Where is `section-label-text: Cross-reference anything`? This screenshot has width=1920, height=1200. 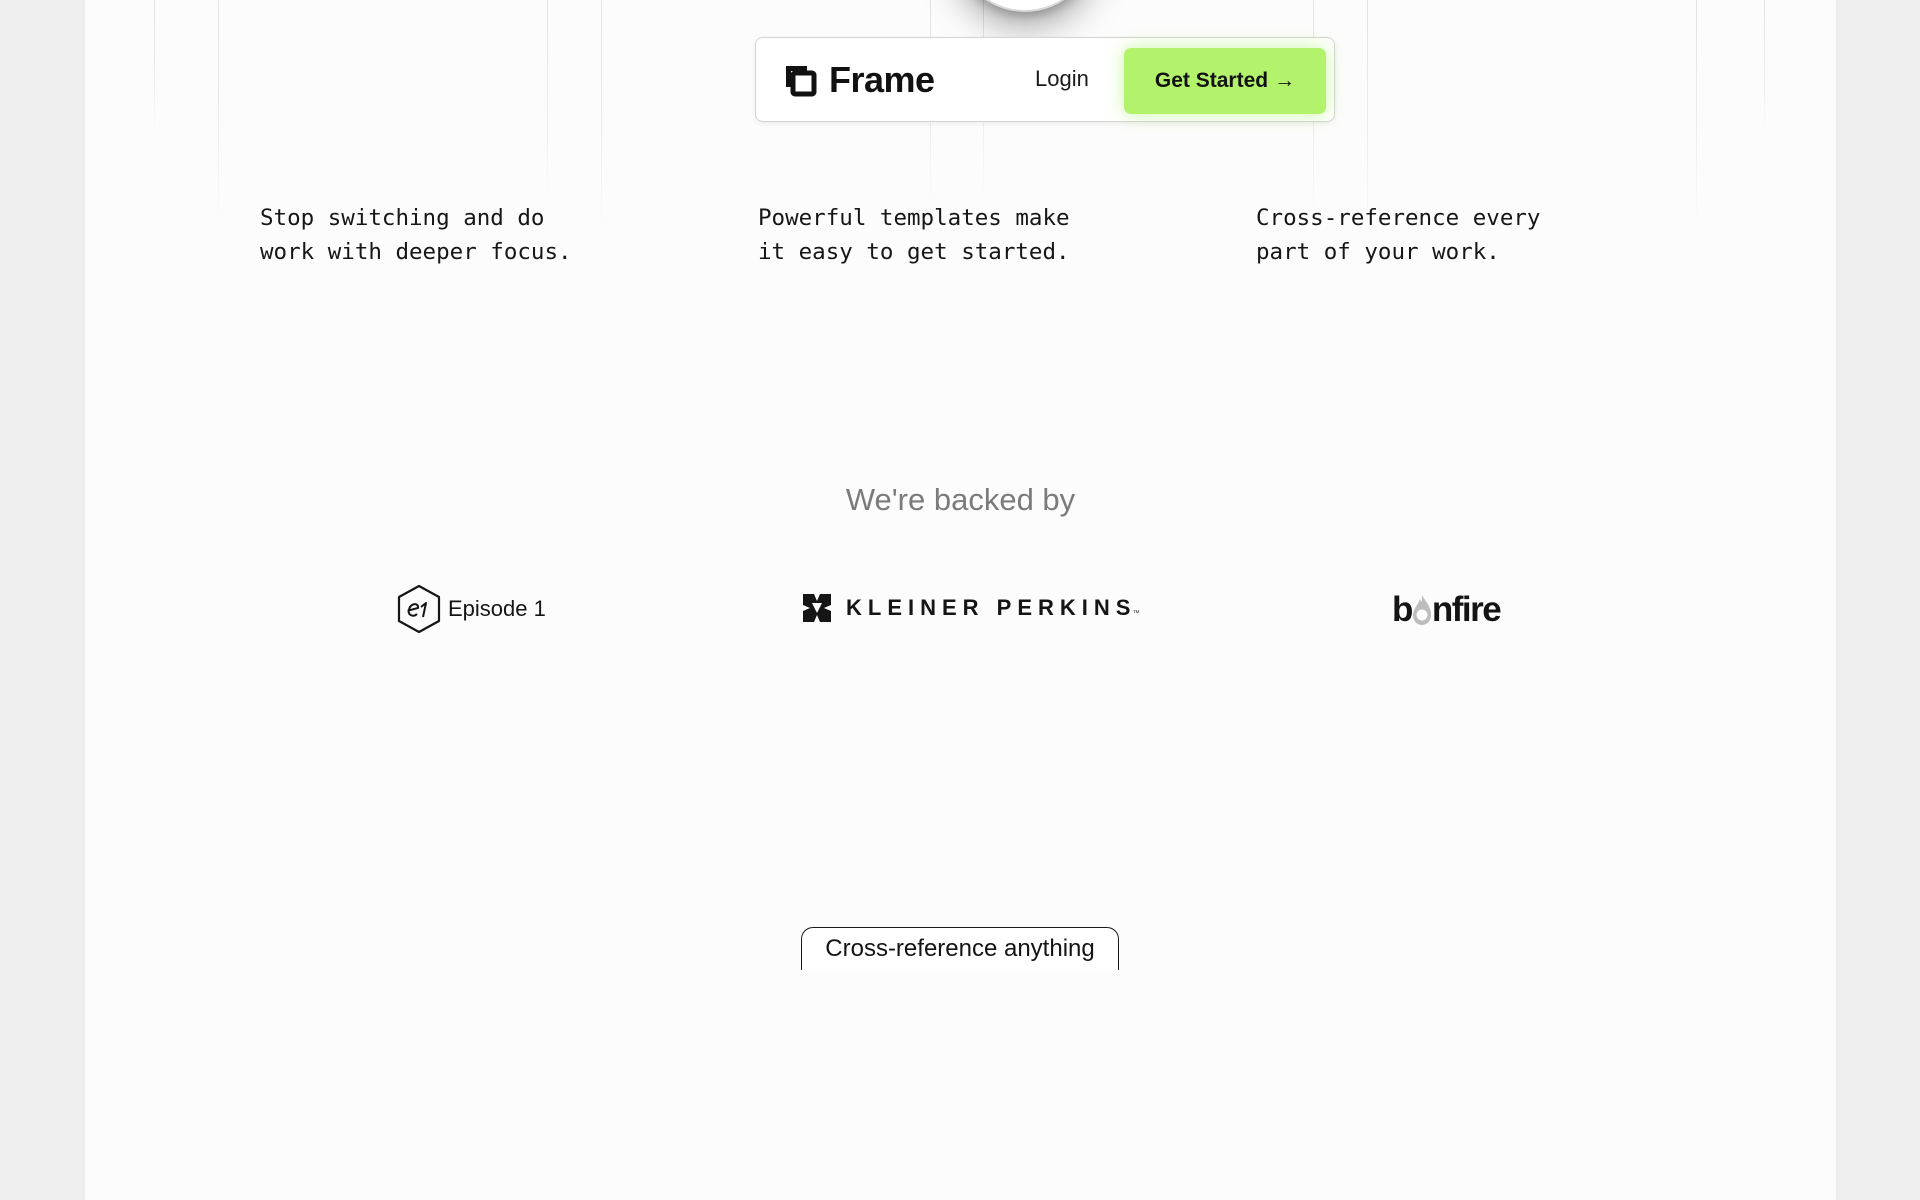
section-label-text: Cross-reference anything is located at coordinates (960, 948).